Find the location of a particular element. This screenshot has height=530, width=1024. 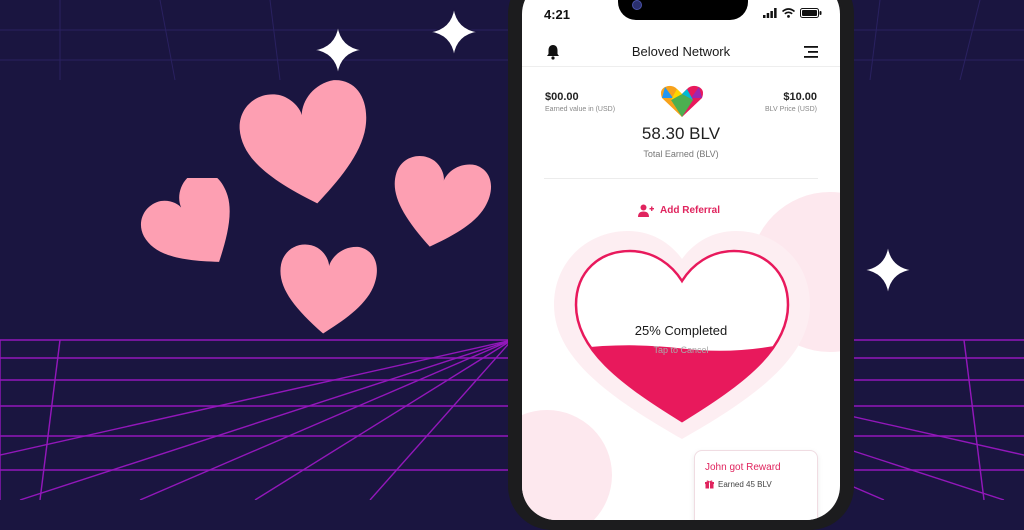

reward-card: John got Reward Earned 45 BLV is located at coordinates (756, 485).